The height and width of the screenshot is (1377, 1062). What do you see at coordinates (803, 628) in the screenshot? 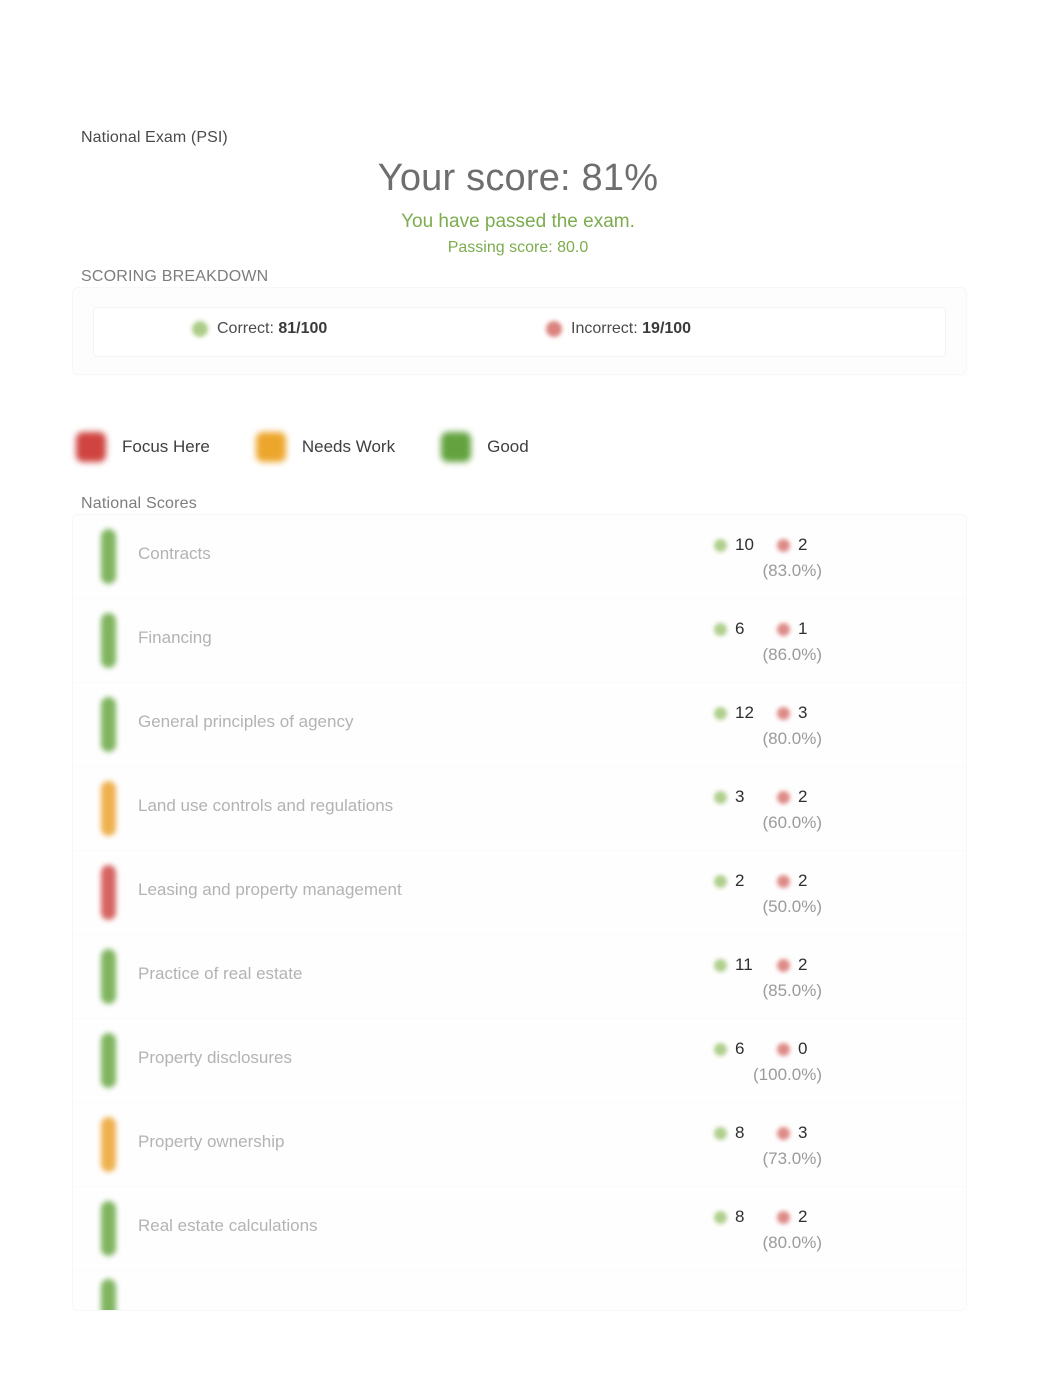
I see `incorrect-count-value: 1` at bounding box center [803, 628].